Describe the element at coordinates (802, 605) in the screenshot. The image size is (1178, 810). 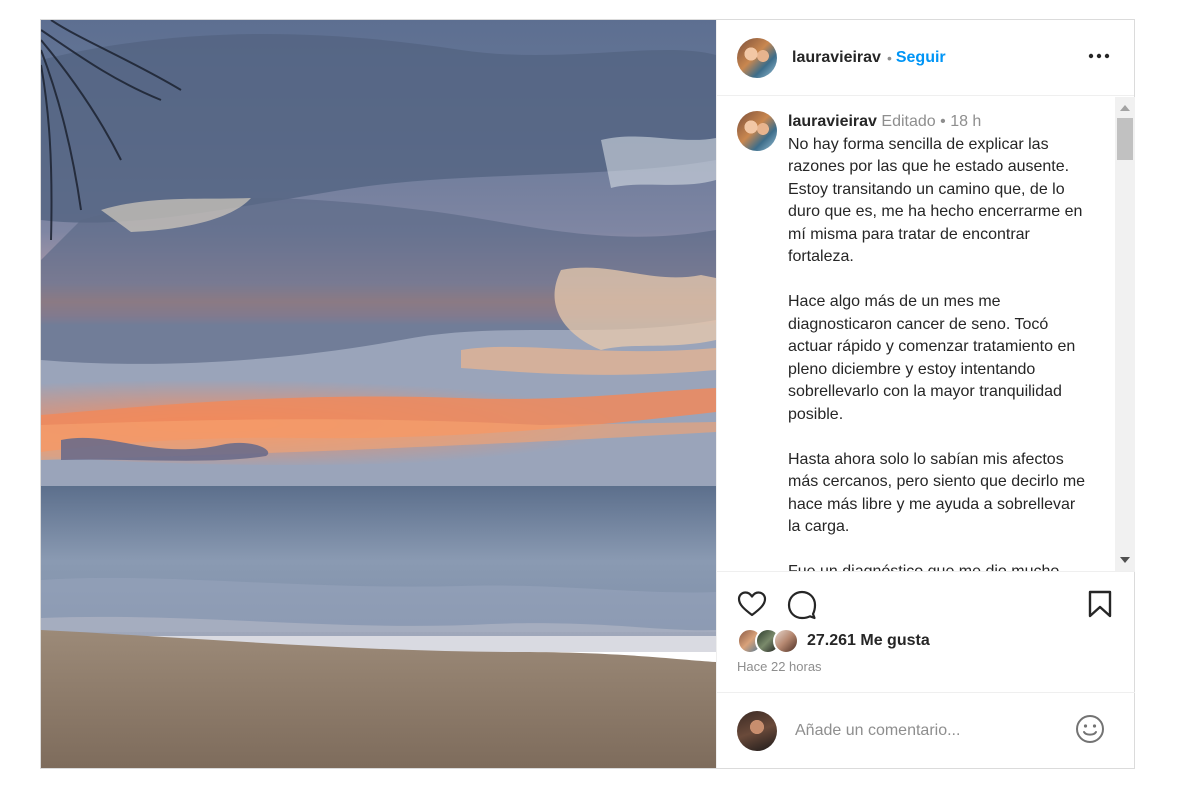
I see `comment-icon` at that location.